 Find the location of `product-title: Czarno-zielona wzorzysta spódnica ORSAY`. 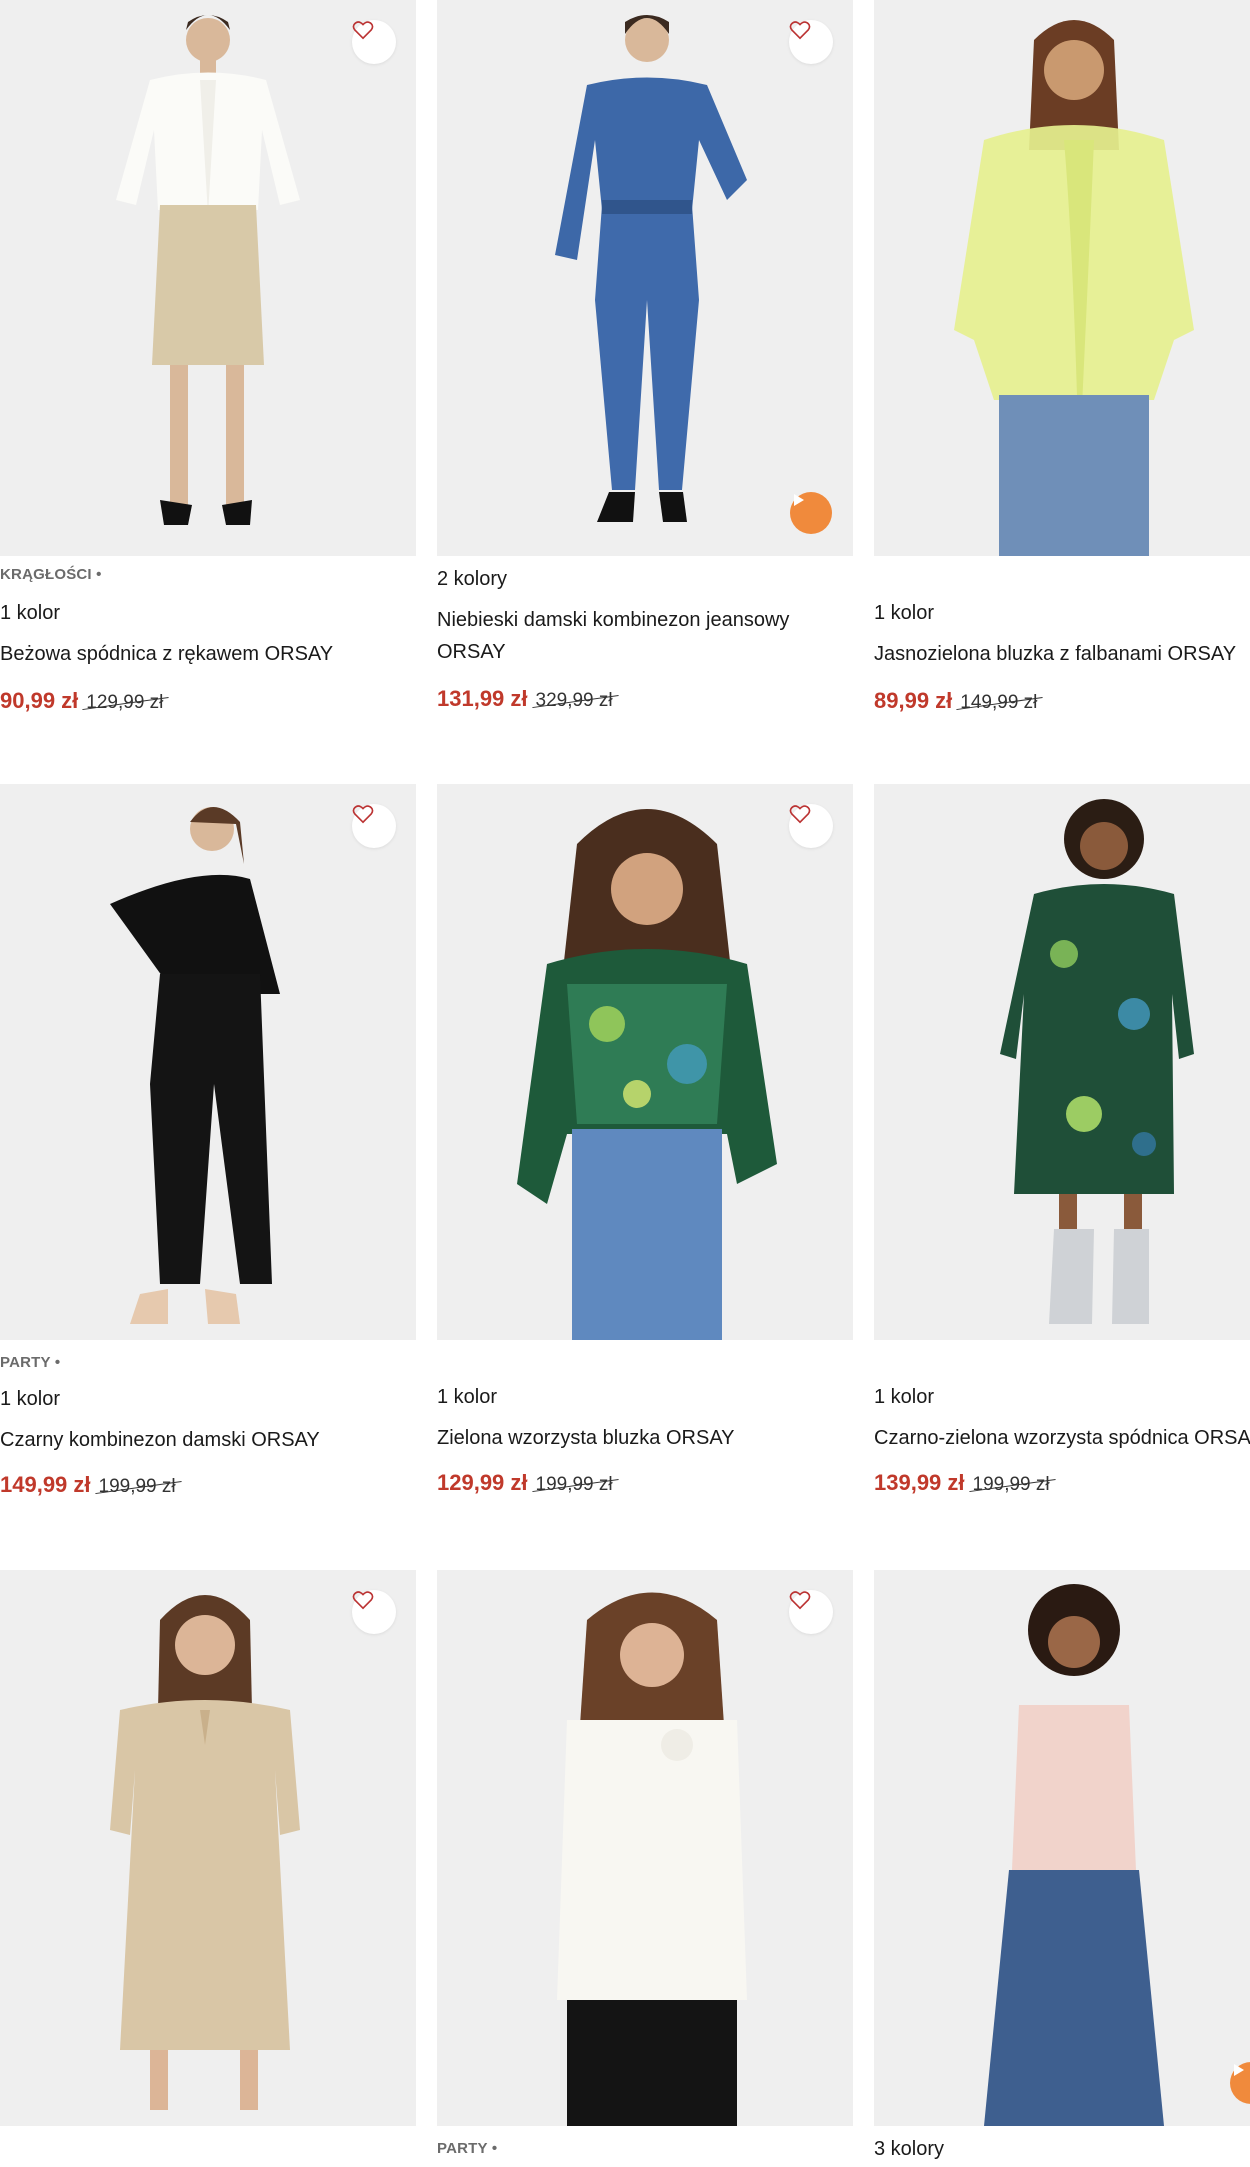

product-title: Czarno-zielona wzorzysta spódnica ORSAY is located at coordinates (1062, 1438).